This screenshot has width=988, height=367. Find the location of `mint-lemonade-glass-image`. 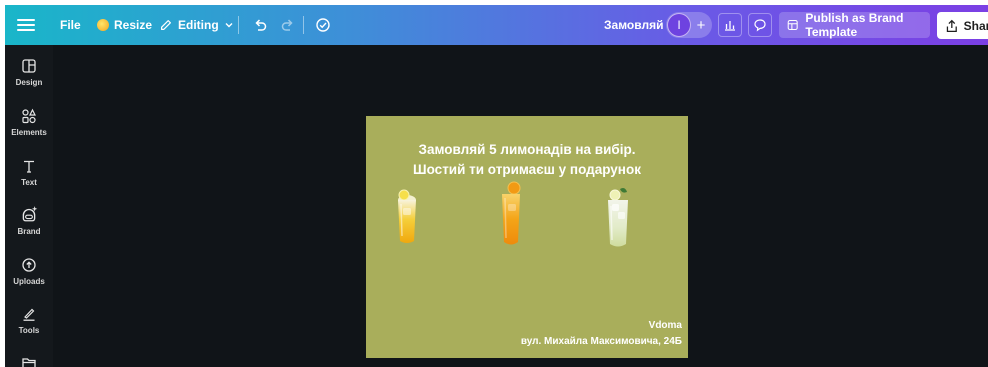

mint-lemonade-glass-image is located at coordinates (618, 218).